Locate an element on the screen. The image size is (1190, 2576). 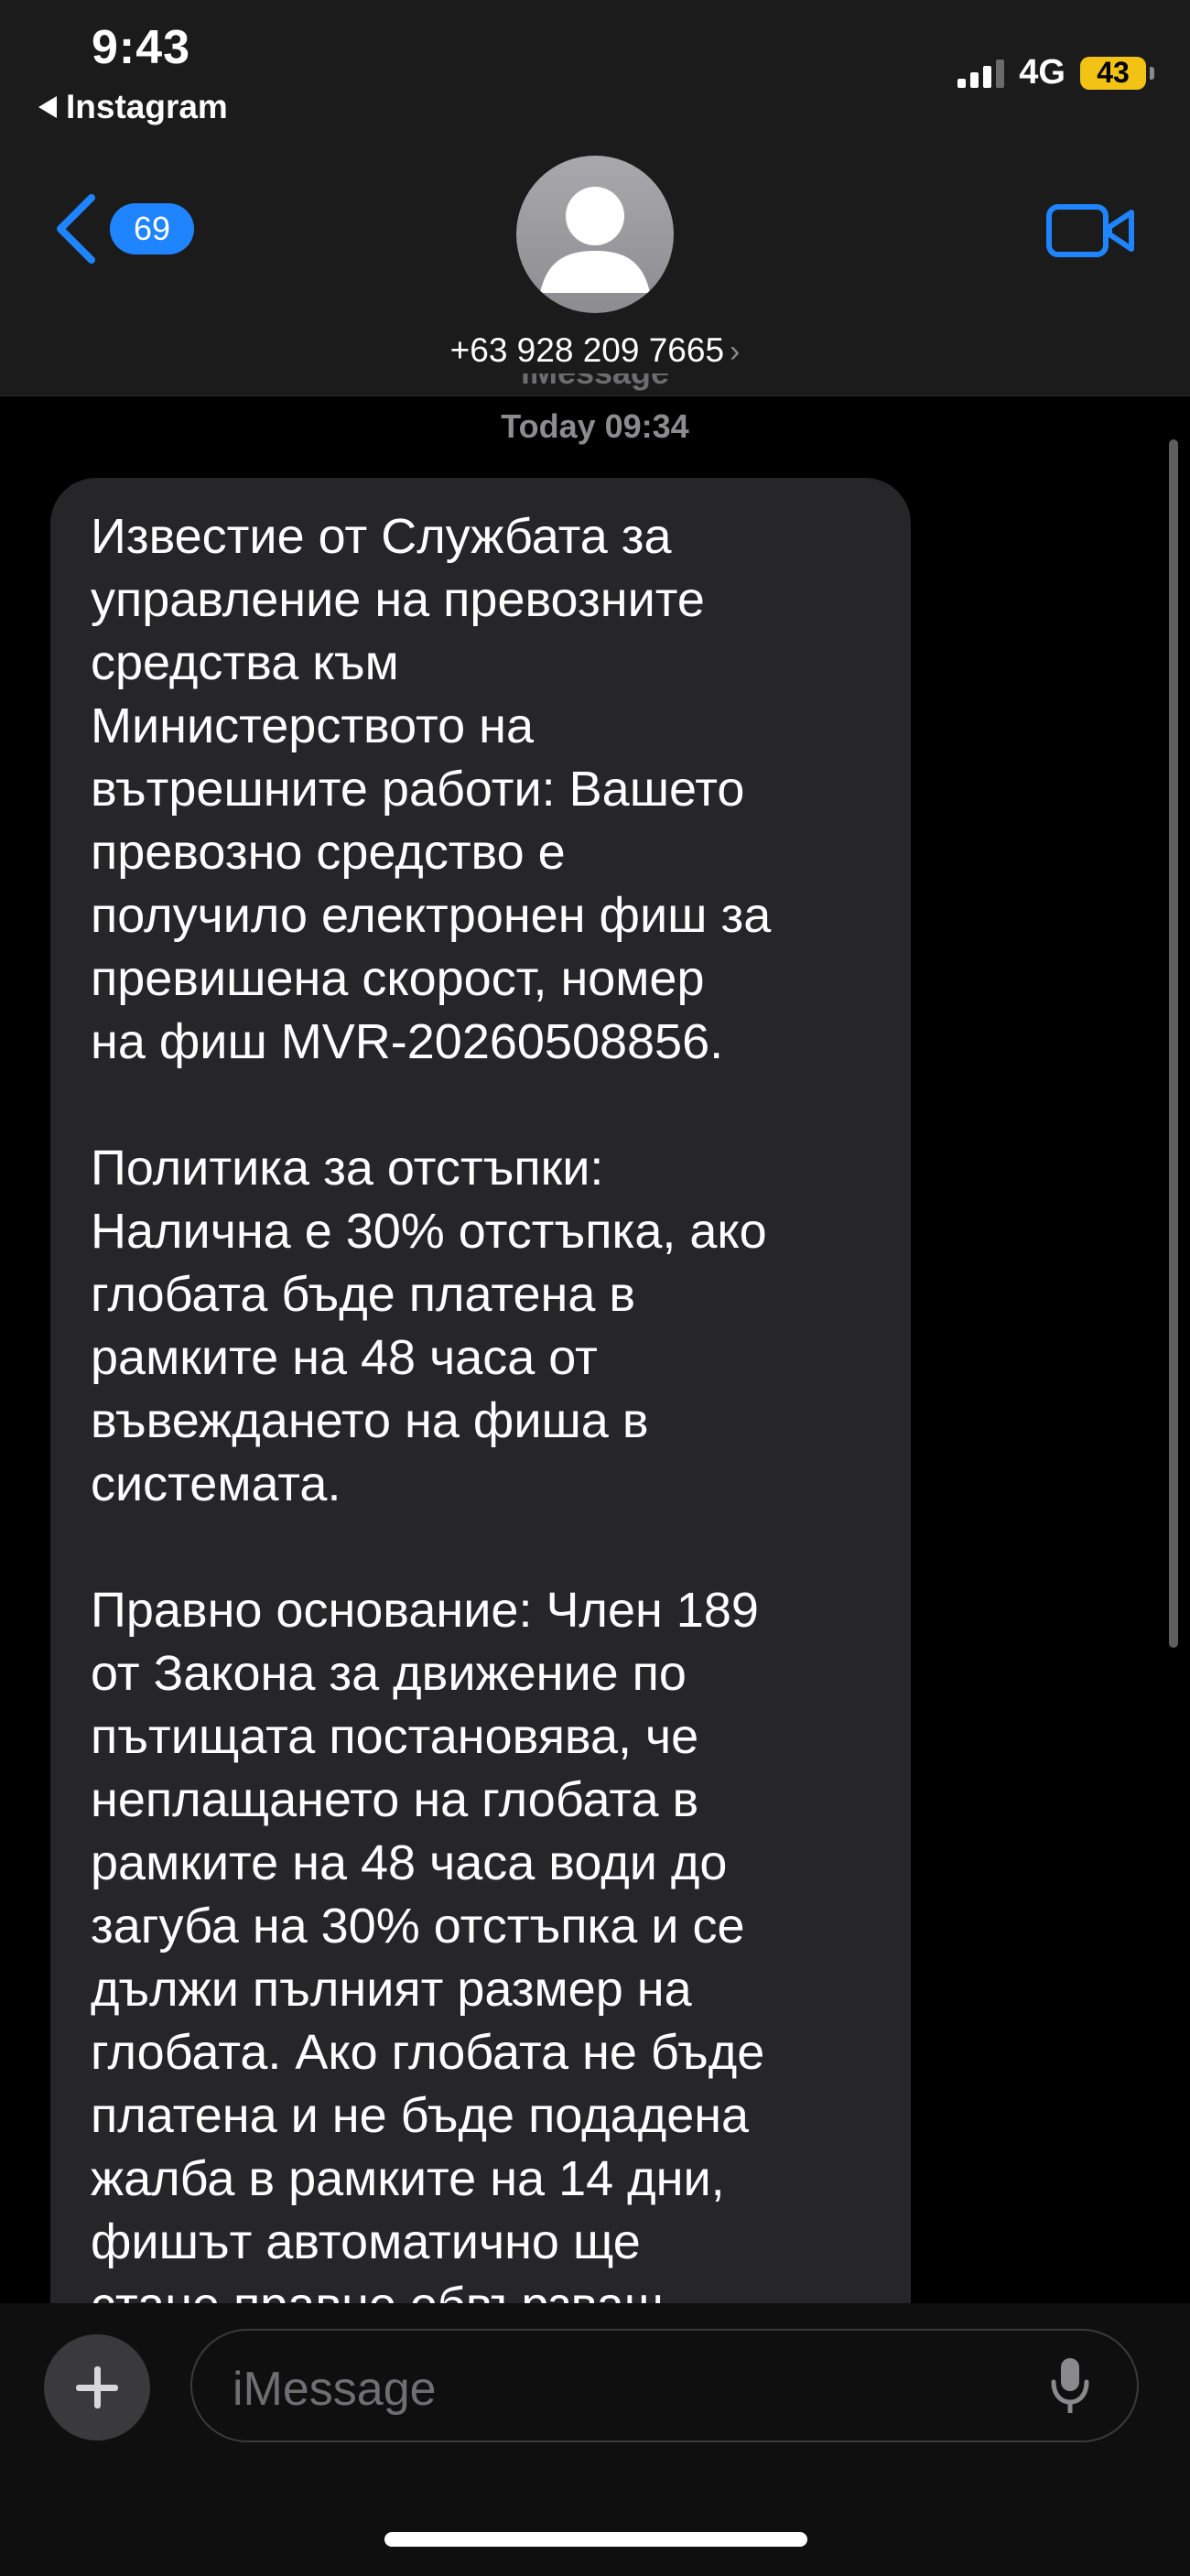
chevron-left-icon is located at coordinates (77, 229).